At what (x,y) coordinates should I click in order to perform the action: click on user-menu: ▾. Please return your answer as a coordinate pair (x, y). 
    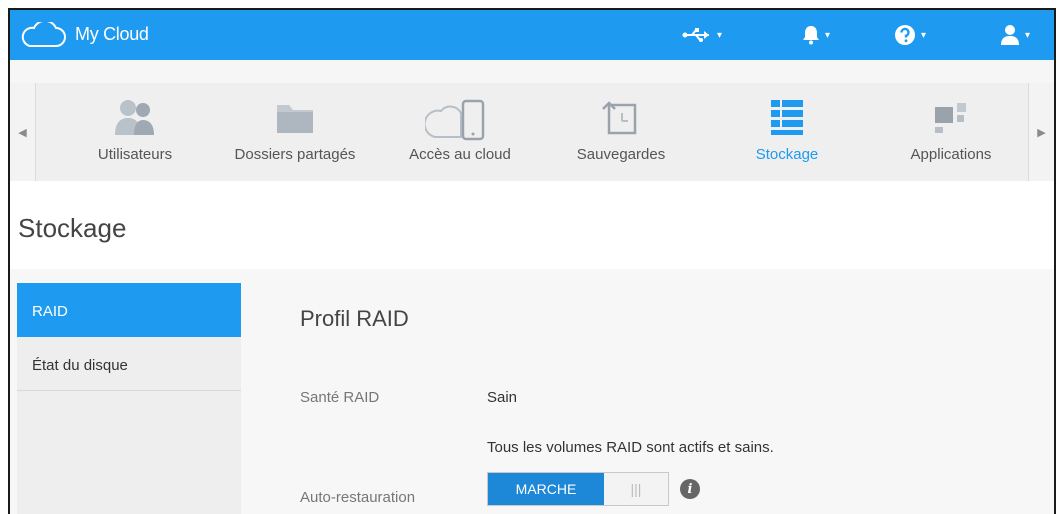
    Looking at the image, I should click on (1015, 35).